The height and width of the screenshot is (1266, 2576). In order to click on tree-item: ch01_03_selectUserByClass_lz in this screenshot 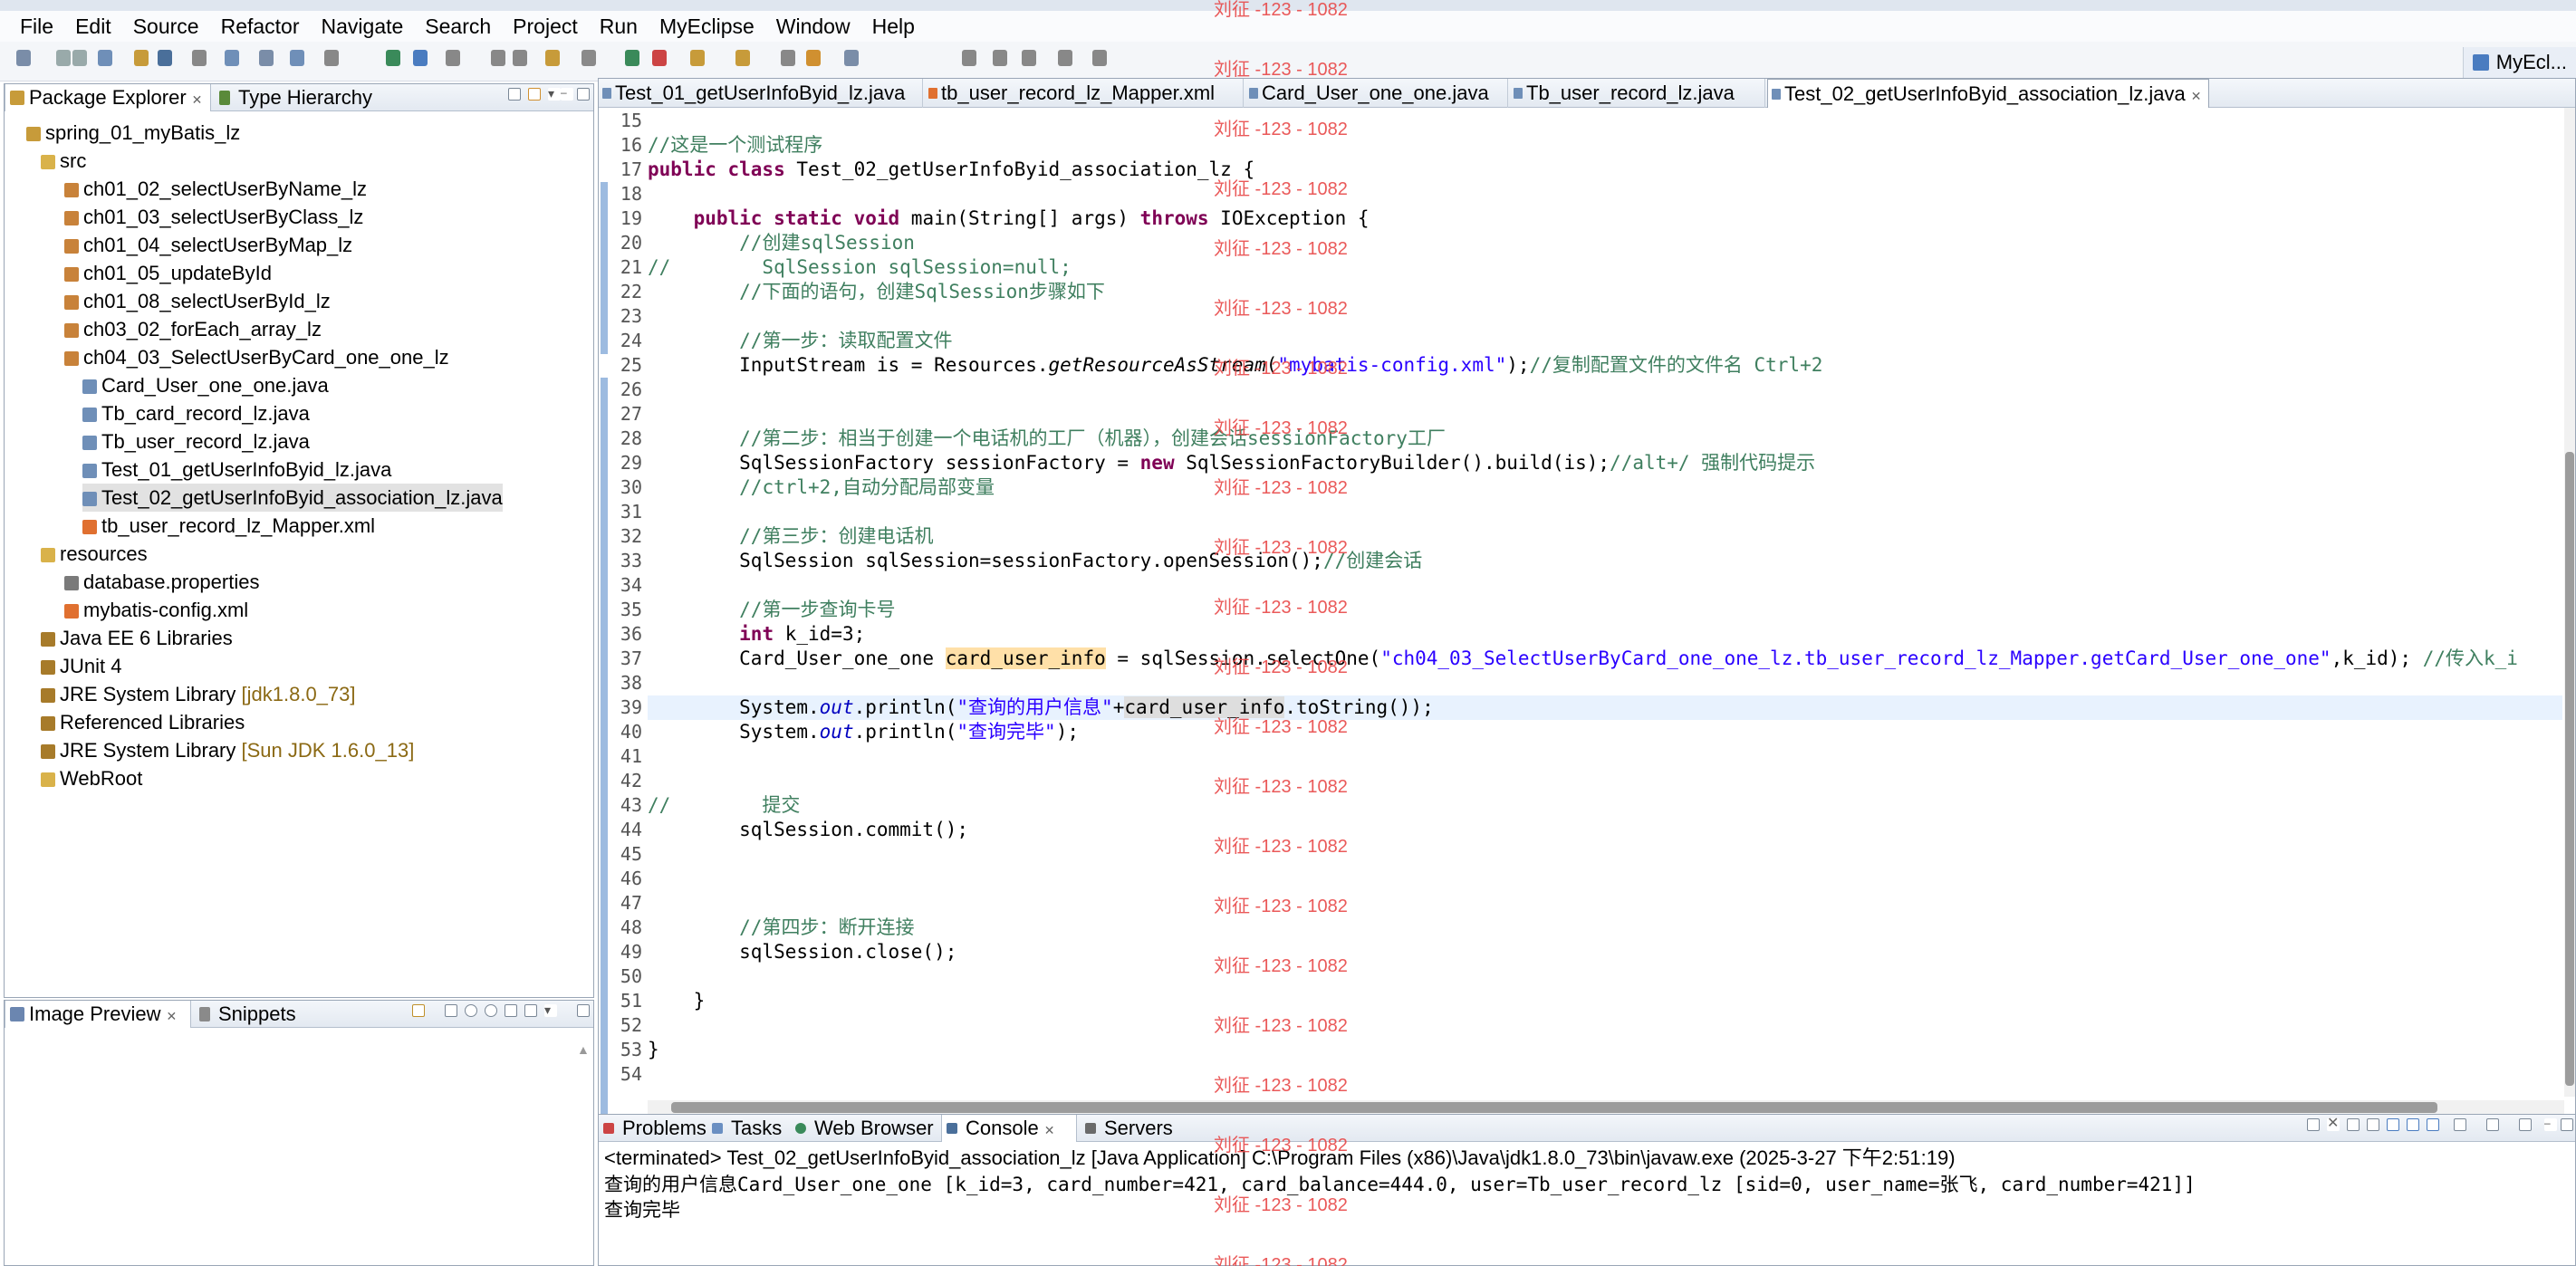, I will do `click(213, 217)`.